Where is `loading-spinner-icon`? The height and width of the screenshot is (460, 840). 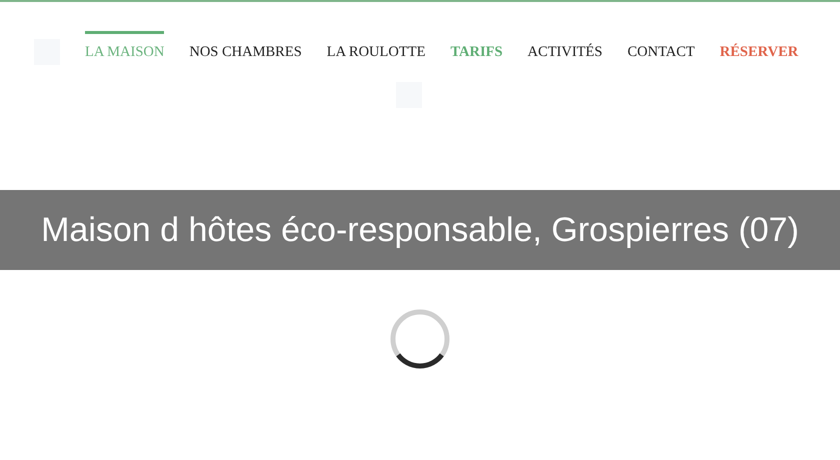
loading-spinner-icon is located at coordinates (420, 339).